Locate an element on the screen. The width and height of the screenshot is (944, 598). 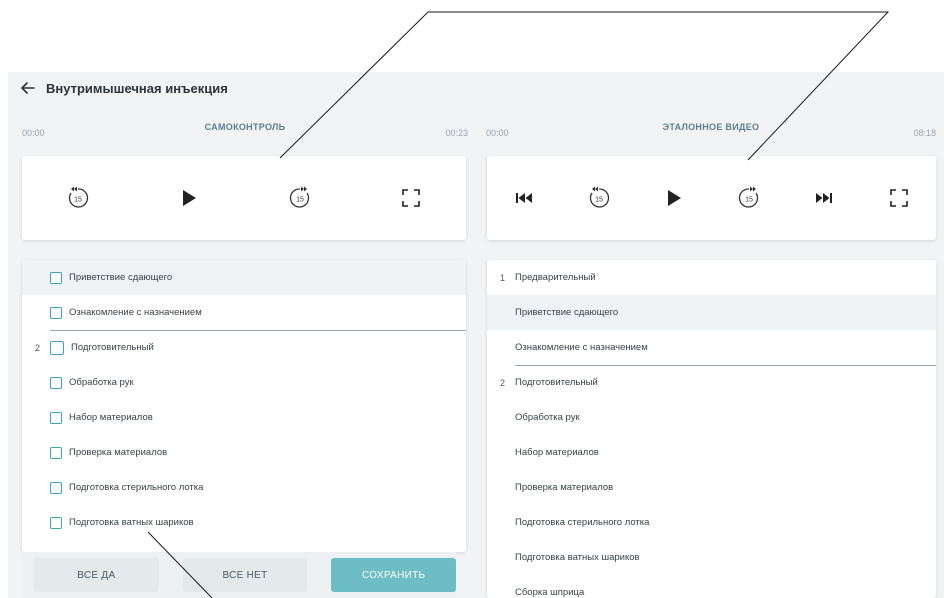
left-player-controls: 15 15 is located at coordinates (244, 198).